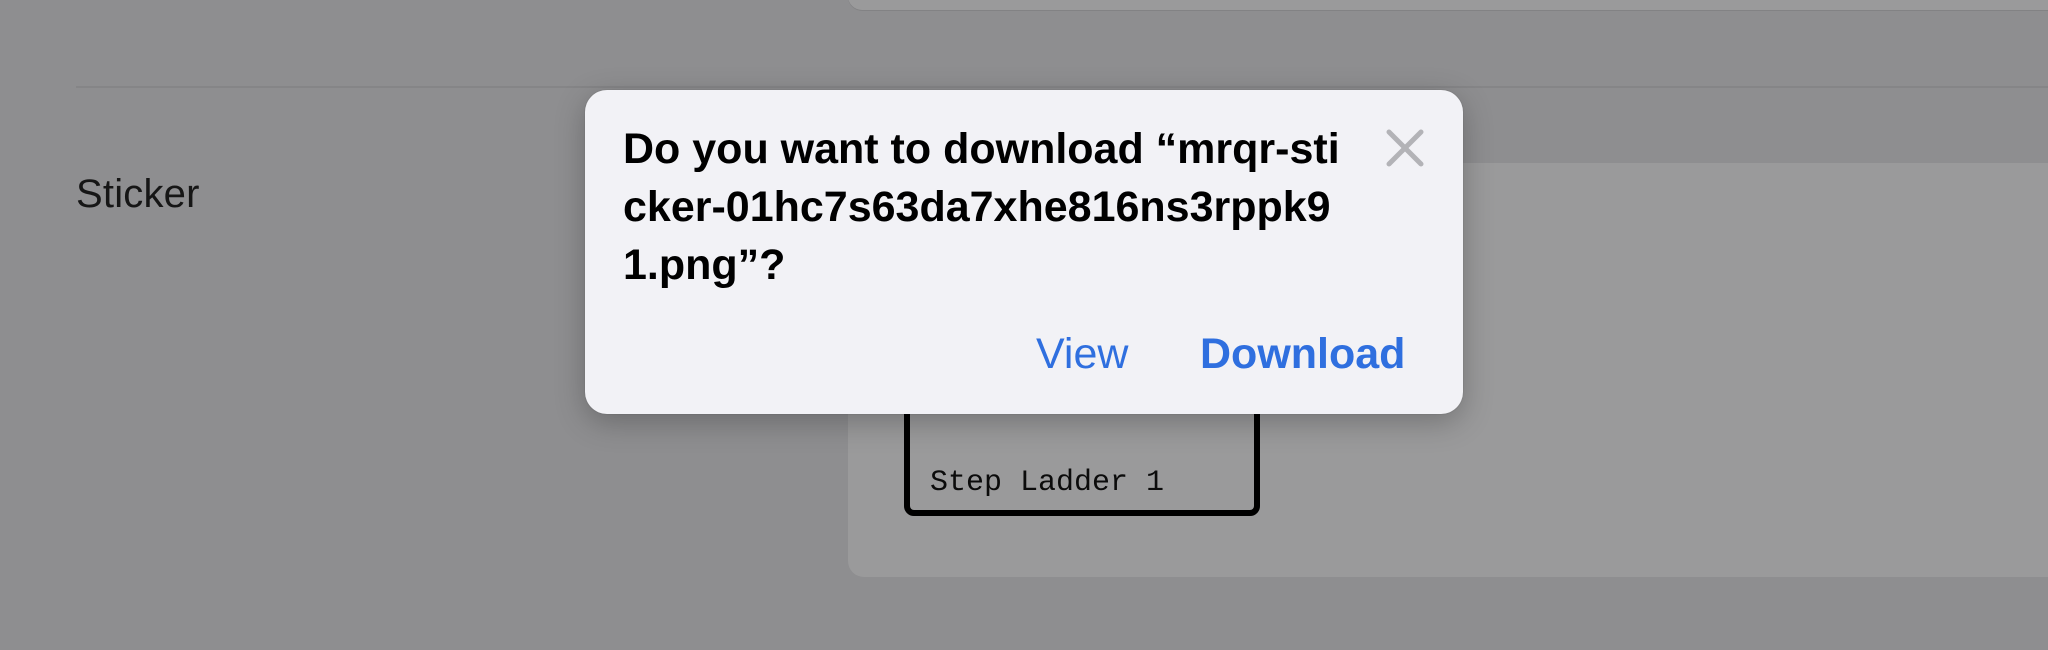 The height and width of the screenshot is (650, 2048). Describe the element at coordinates (1302, 354) in the screenshot. I see `download-button: Download` at that location.